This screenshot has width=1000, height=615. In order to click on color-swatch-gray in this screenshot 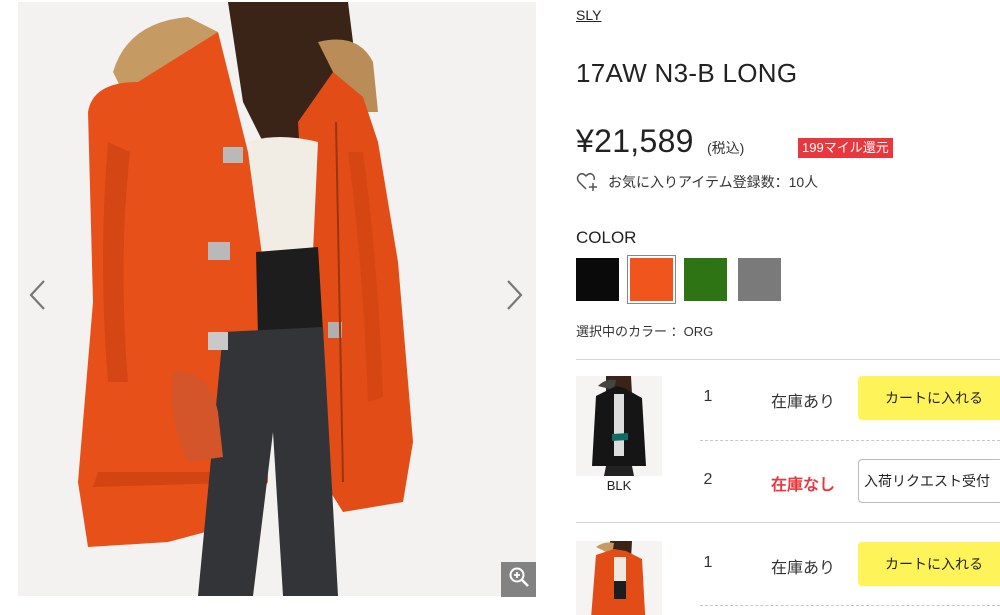, I will do `click(759, 279)`.